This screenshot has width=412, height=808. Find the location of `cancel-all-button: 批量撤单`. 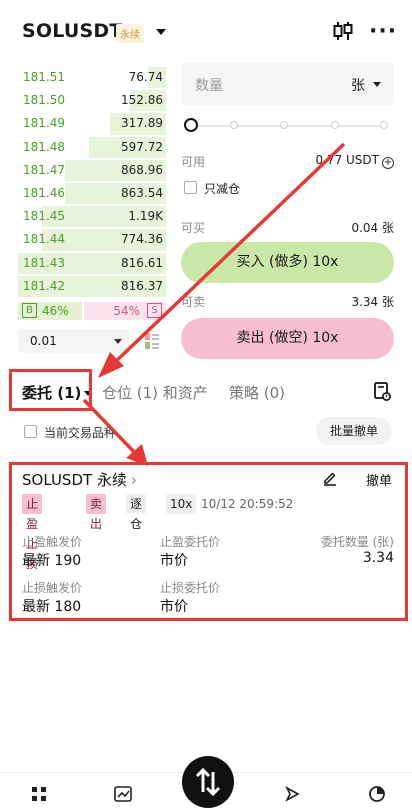

cancel-all-button: 批量撤单 is located at coordinates (354, 431).